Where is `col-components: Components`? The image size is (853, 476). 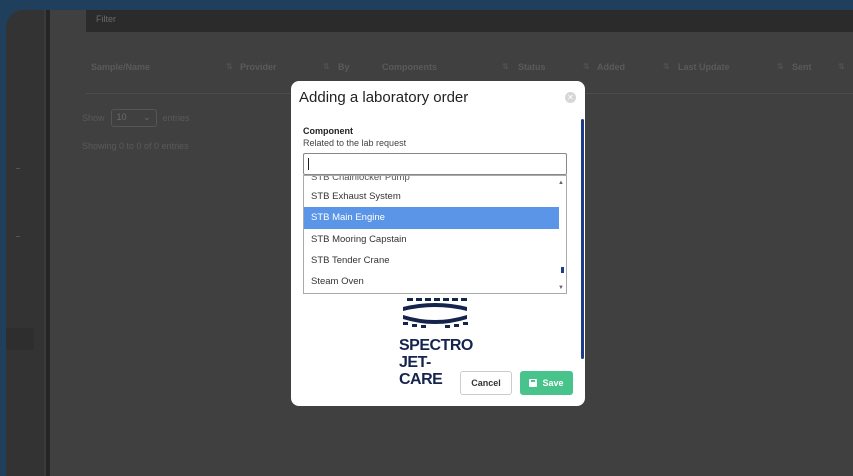
col-components: Components is located at coordinates (409, 67).